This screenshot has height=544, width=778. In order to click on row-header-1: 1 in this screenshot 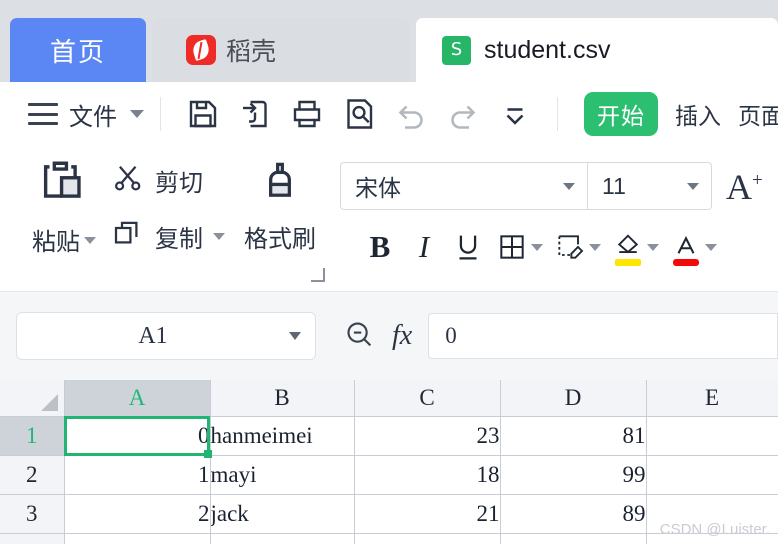, I will do `click(32, 436)`.